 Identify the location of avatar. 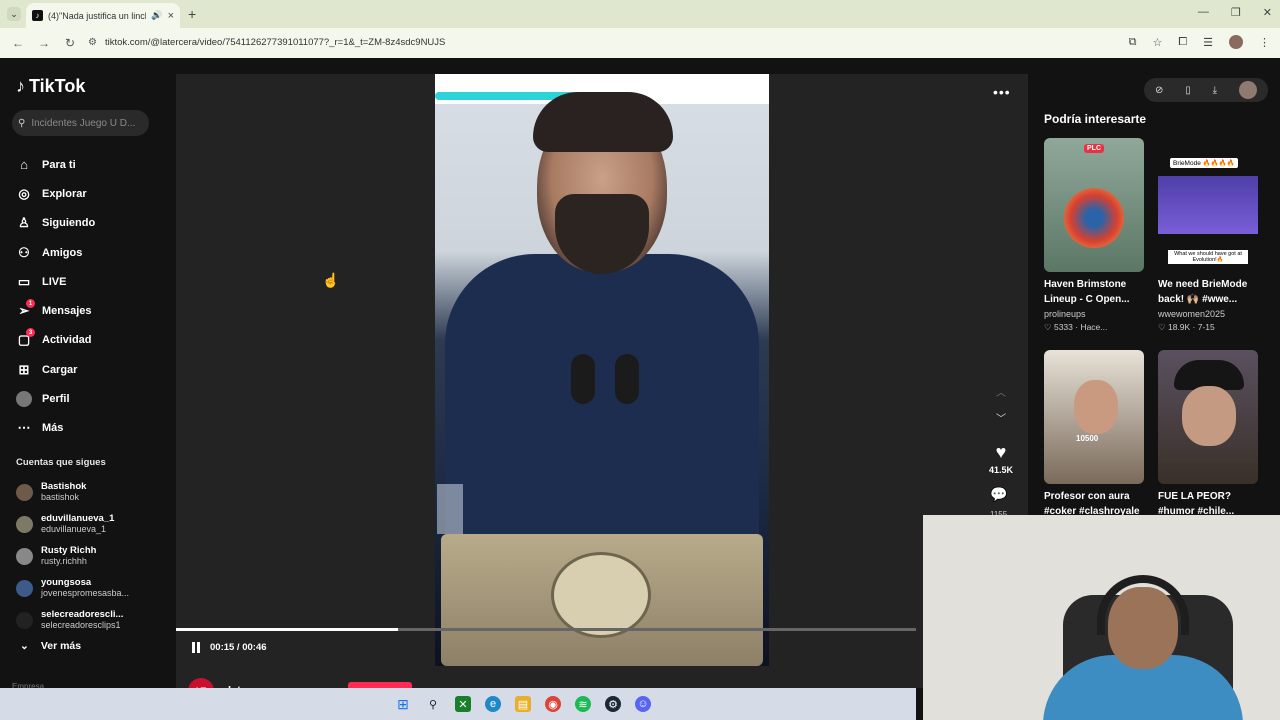
(24, 556).